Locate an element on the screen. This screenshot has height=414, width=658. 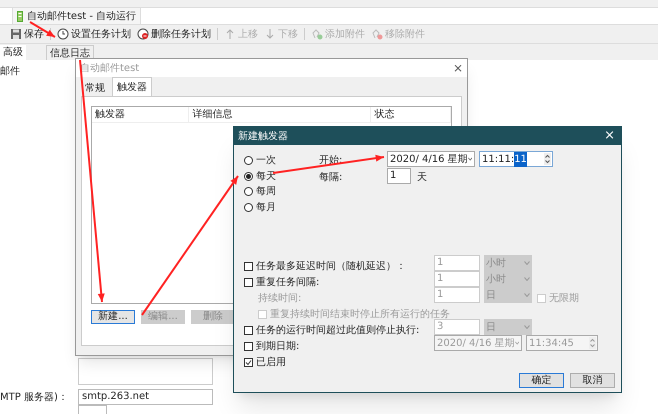
document-tab: 自动邮件test - 自动运行 is located at coordinates (77, 16).